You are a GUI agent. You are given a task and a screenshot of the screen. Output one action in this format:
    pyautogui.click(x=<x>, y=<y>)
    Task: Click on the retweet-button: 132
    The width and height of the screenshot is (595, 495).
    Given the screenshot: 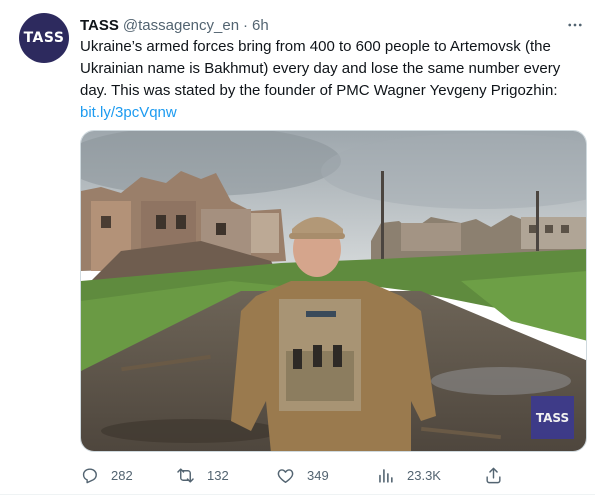 What is the action you would take?
    pyautogui.click(x=202, y=475)
    